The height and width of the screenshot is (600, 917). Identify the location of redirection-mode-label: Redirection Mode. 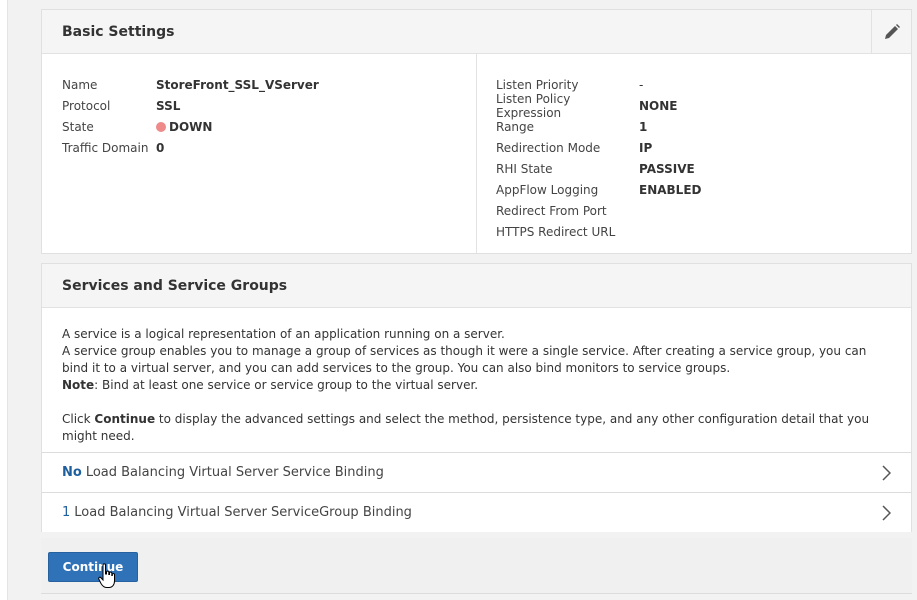
(548, 147).